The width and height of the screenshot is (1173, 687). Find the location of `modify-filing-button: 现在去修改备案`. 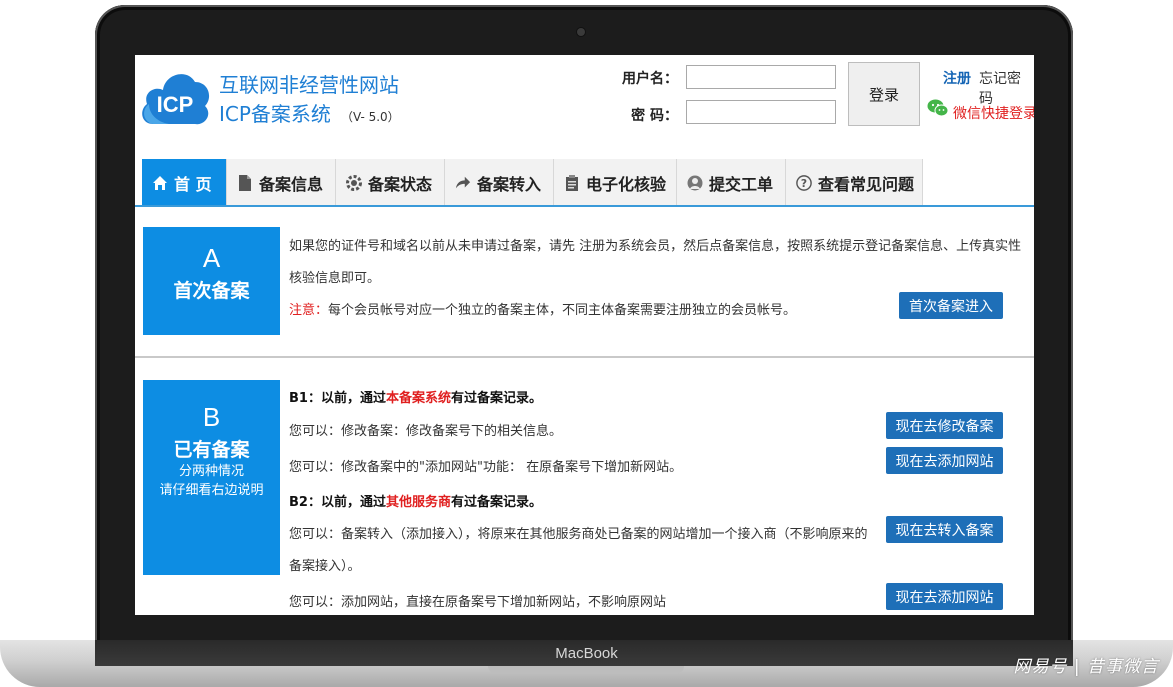

modify-filing-button: 现在去修改备案 is located at coordinates (944, 425).